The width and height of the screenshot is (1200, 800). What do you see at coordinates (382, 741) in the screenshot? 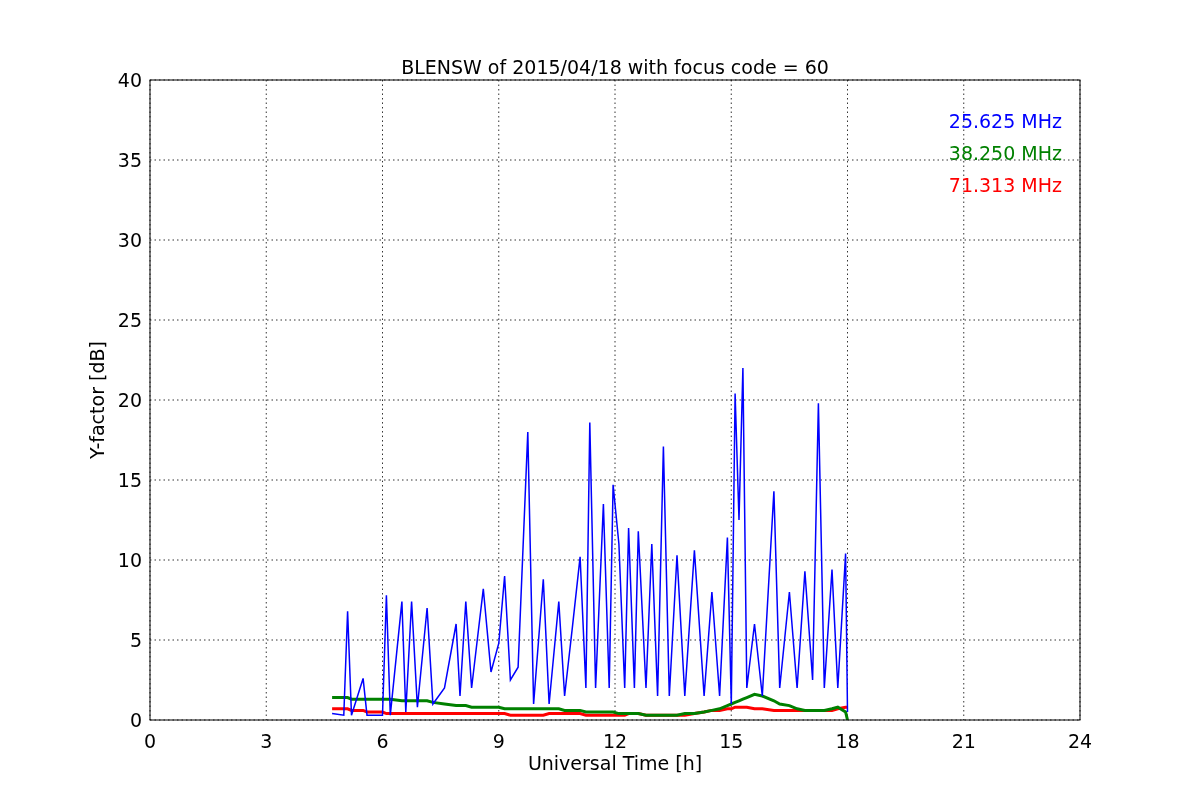
I see `tick-label: 6` at bounding box center [382, 741].